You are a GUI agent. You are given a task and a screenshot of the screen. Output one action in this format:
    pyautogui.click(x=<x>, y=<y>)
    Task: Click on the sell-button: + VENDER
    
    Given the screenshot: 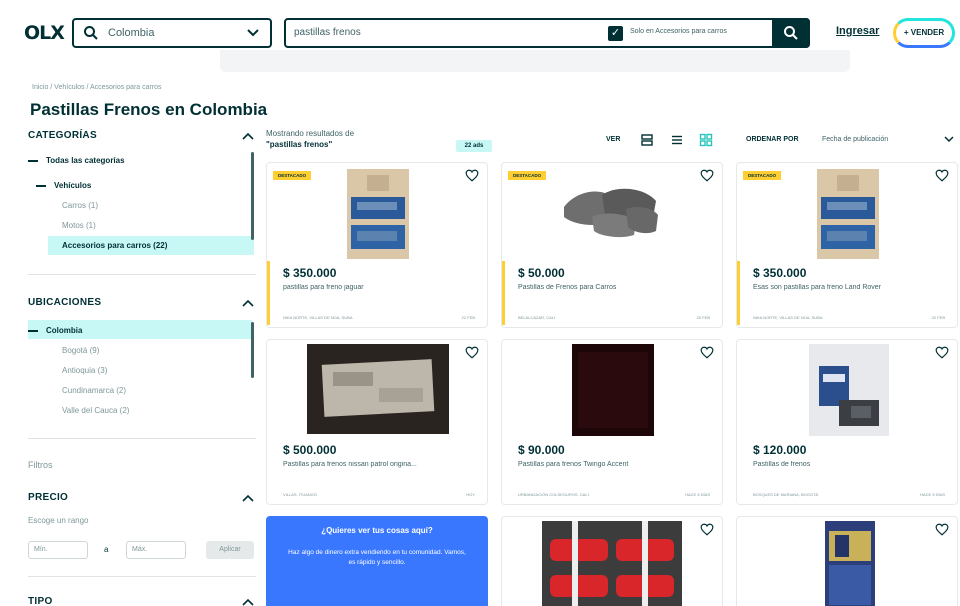 What is the action you would take?
    pyautogui.click(x=924, y=33)
    